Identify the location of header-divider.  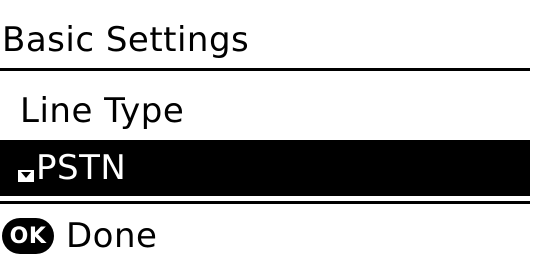
(265, 69).